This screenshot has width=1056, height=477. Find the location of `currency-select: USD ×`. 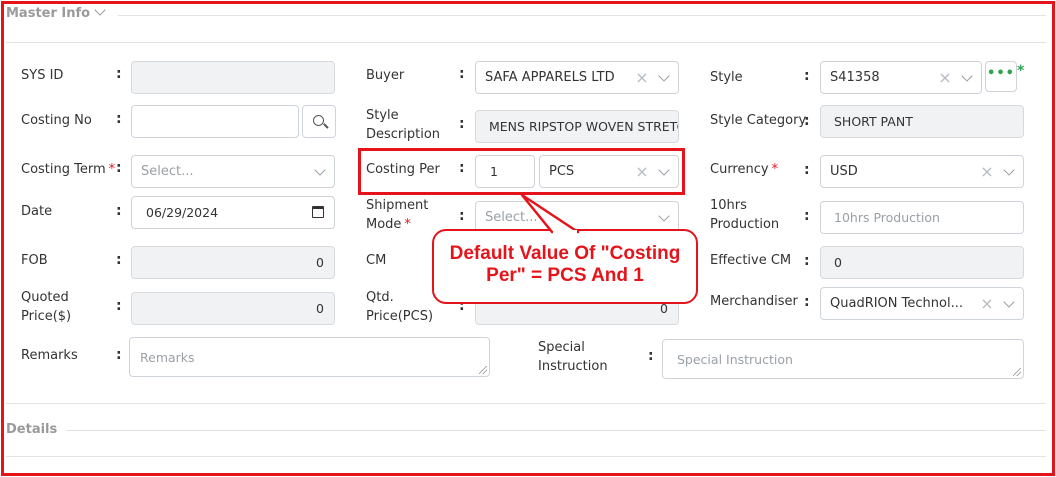

currency-select: USD × is located at coordinates (922, 171).